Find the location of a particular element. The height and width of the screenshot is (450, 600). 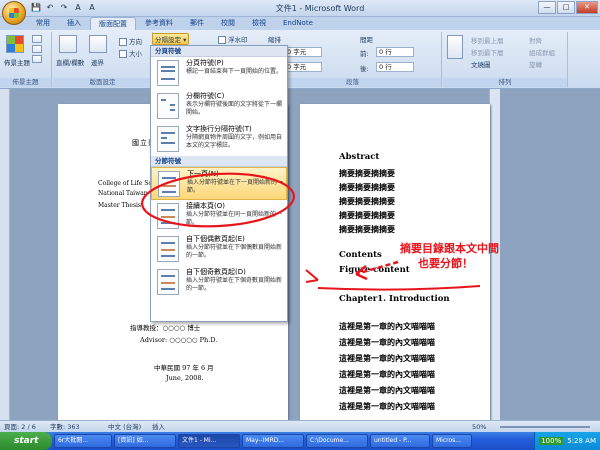

section-break-underline is located at coordinates (399, 288).